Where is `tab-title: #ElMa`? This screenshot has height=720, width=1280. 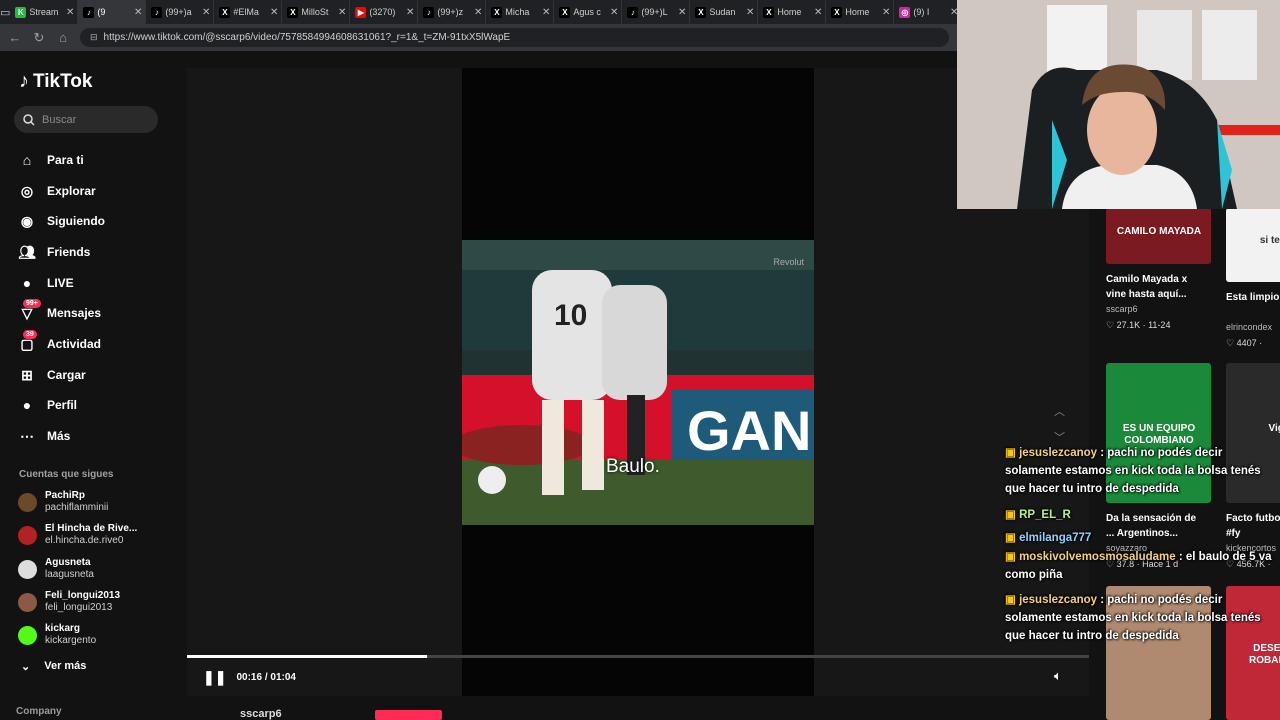 tab-title: #ElMa is located at coordinates (246, 12).